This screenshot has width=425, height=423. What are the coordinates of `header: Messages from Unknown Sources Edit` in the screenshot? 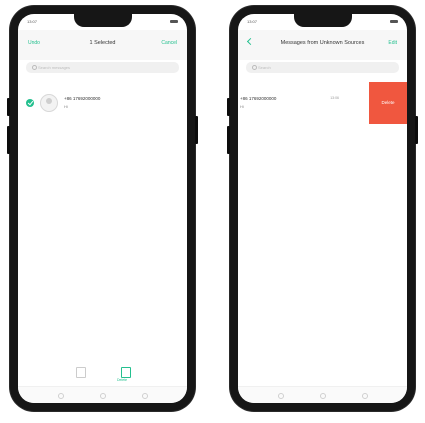 It's located at (322, 45).